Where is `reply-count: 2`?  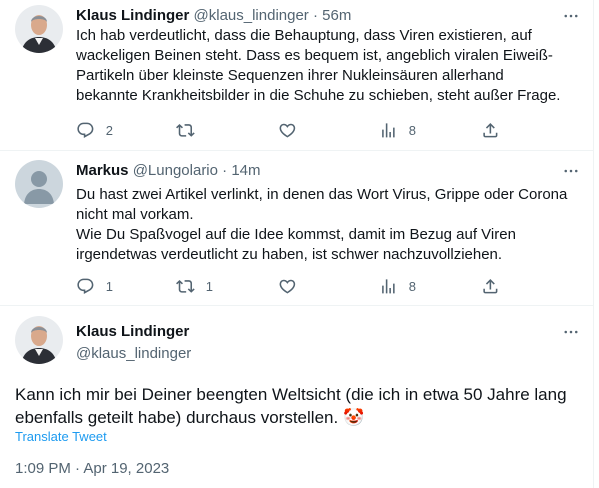
reply-count: 2 is located at coordinates (109, 130).